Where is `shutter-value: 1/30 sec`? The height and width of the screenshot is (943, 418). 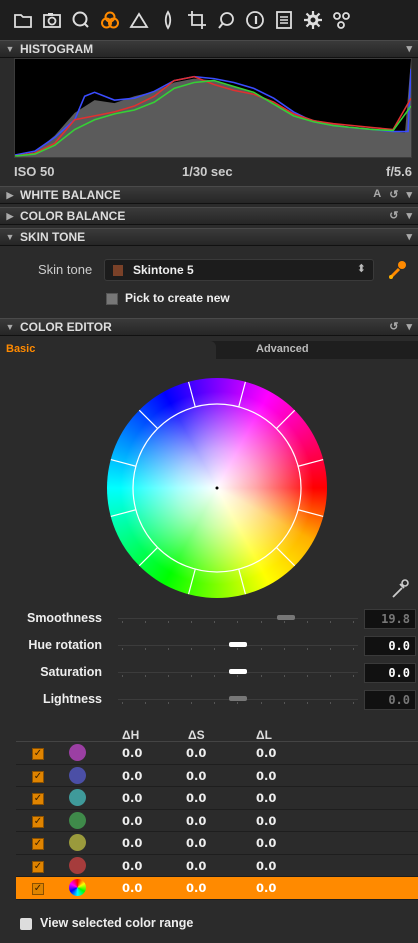 shutter-value: 1/30 sec is located at coordinates (207, 171).